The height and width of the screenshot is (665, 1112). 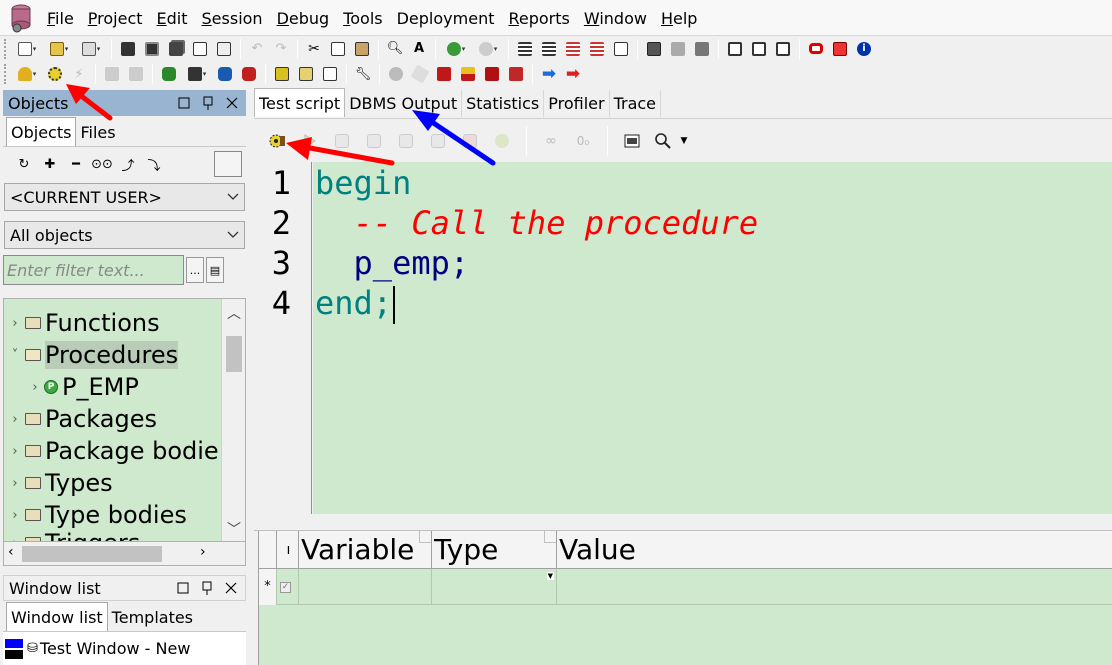 I want to click on remove-icon: ━, so click(x=76, y=164).